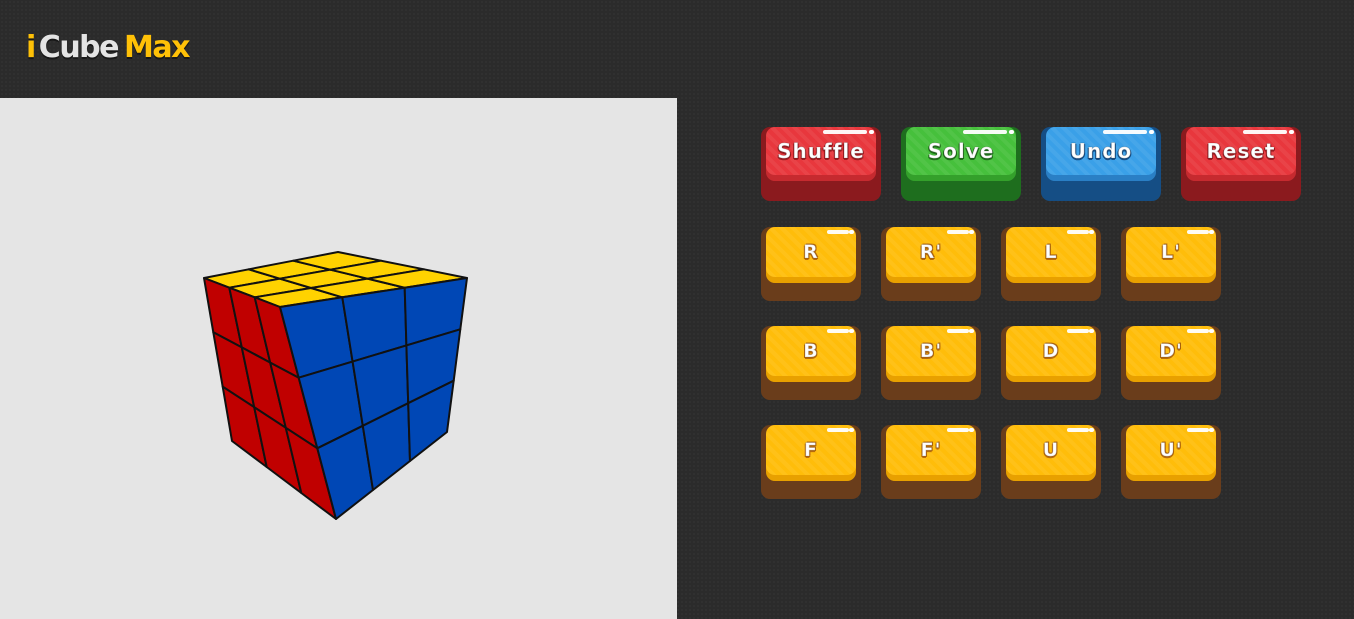 This screenshot has height=619, width=1354. Describe the element at coordinates (1051, 450) in the screenshot. I see `move-label: U` at that location.